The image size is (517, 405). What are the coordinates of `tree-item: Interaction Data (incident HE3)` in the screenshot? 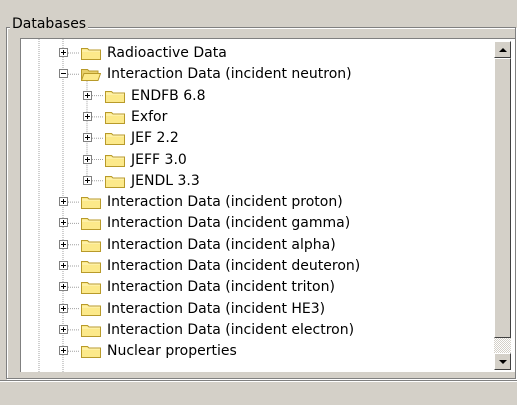 It's located at (256, 309).